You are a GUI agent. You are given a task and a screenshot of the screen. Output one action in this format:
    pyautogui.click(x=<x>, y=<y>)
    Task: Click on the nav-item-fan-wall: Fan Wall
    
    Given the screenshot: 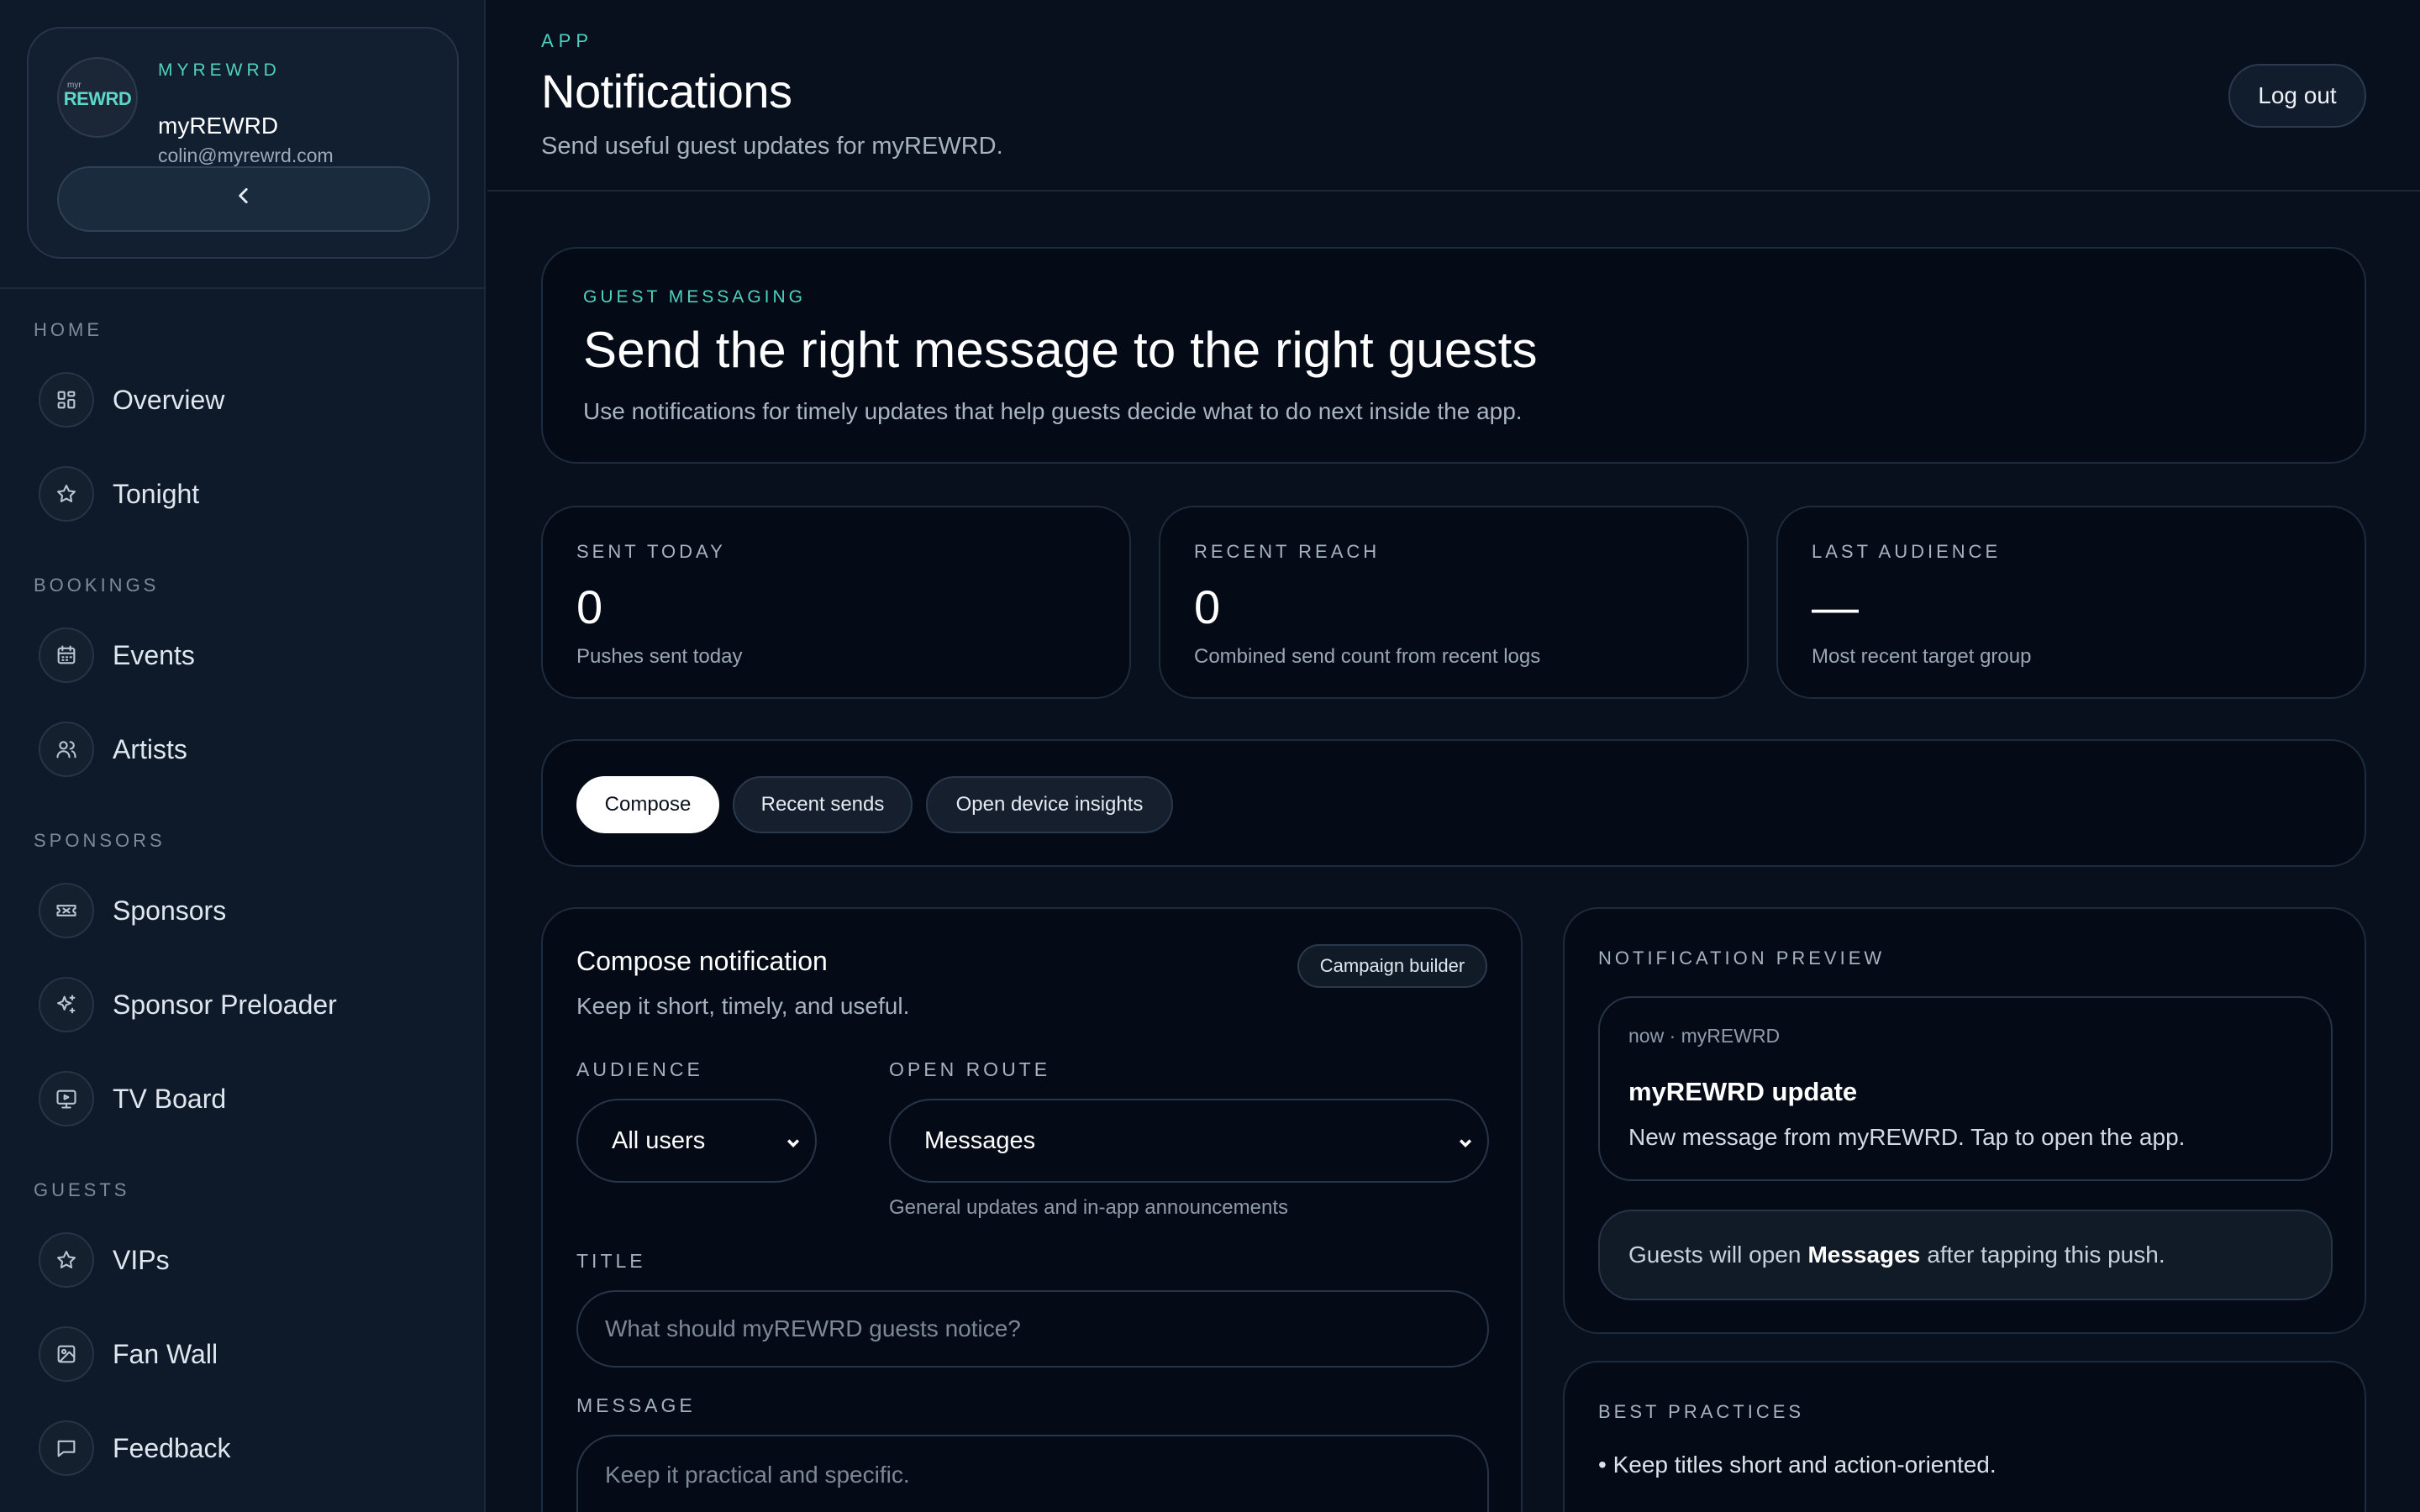 What is the action you would take?
    pyautogui.click(x=128, y=1354)
    